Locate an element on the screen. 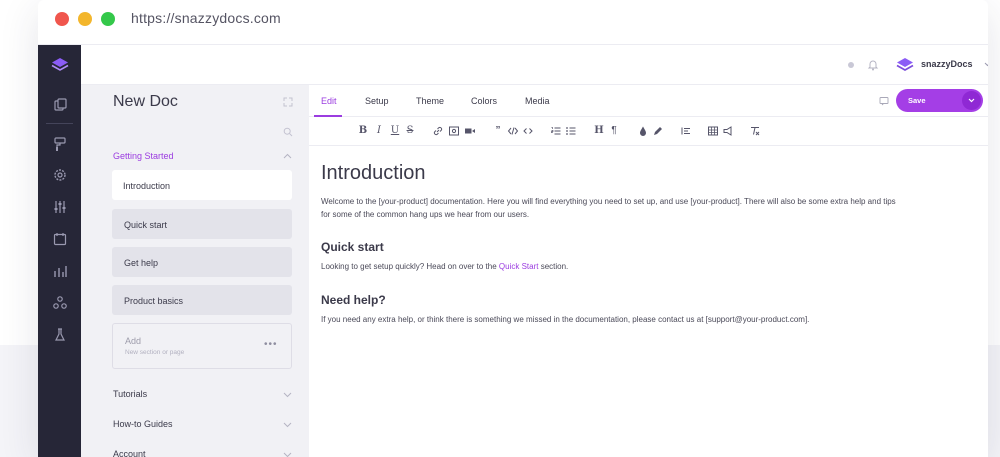  highlighter-icon is located at coordinates (658, 131).